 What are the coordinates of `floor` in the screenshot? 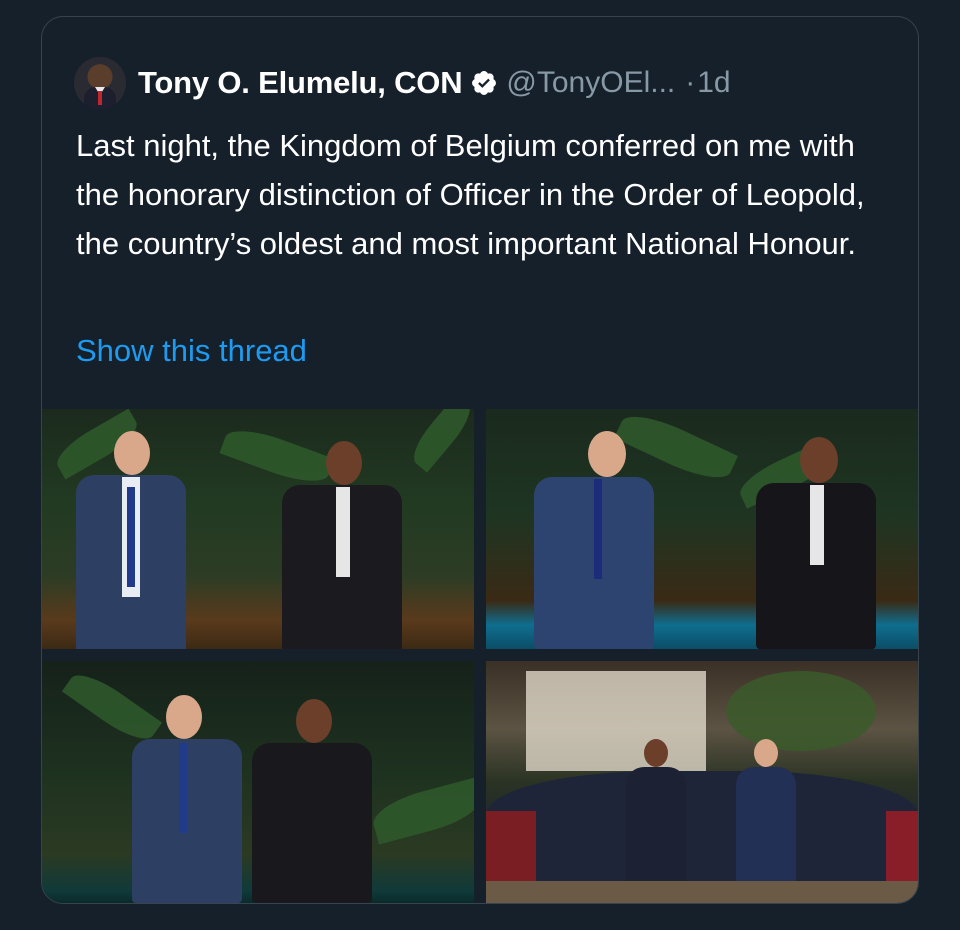 It's located at (702, 892).